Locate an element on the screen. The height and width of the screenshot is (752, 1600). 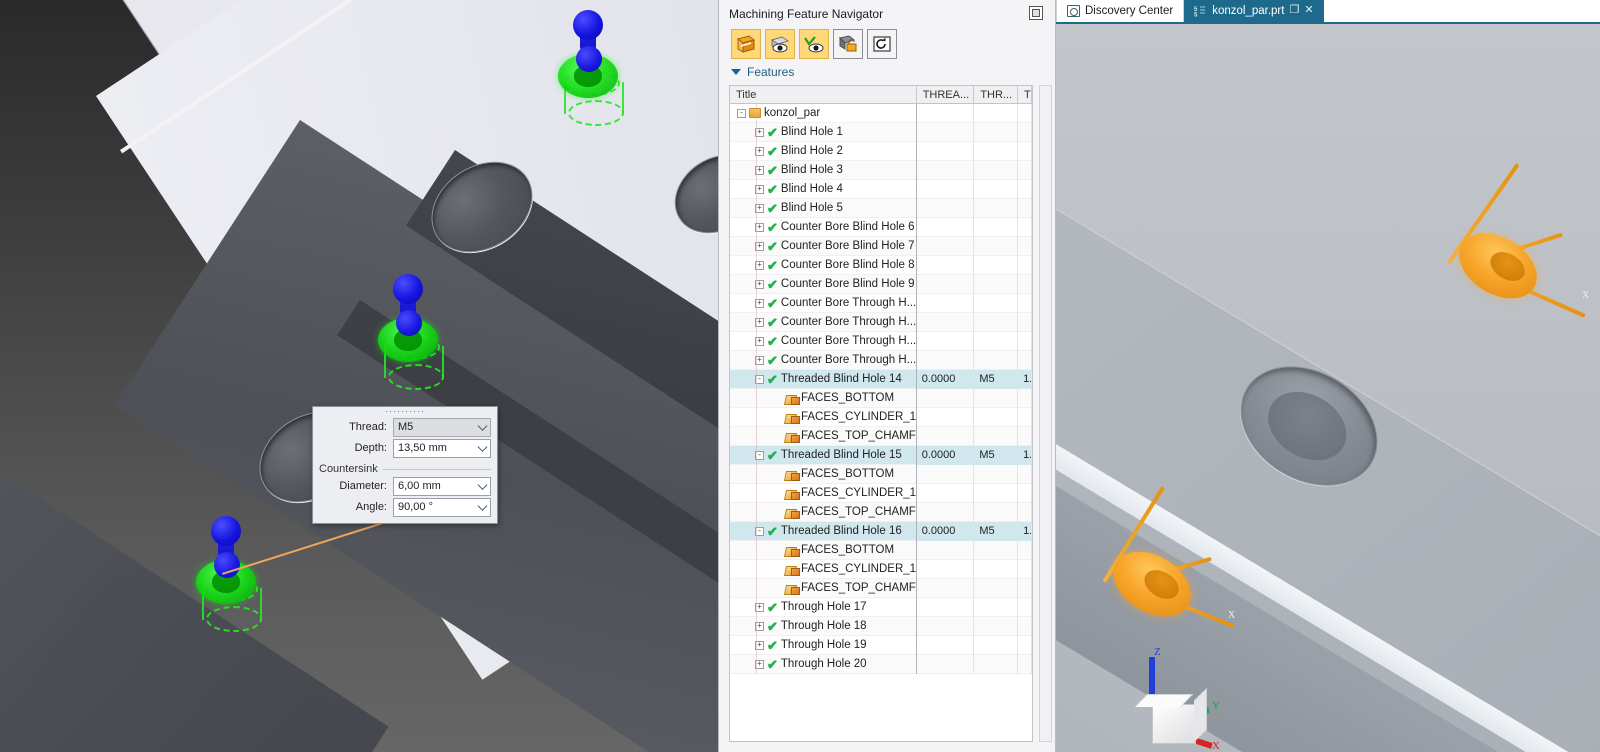
show-hide-features-icon is located at coordinates (780, 44).